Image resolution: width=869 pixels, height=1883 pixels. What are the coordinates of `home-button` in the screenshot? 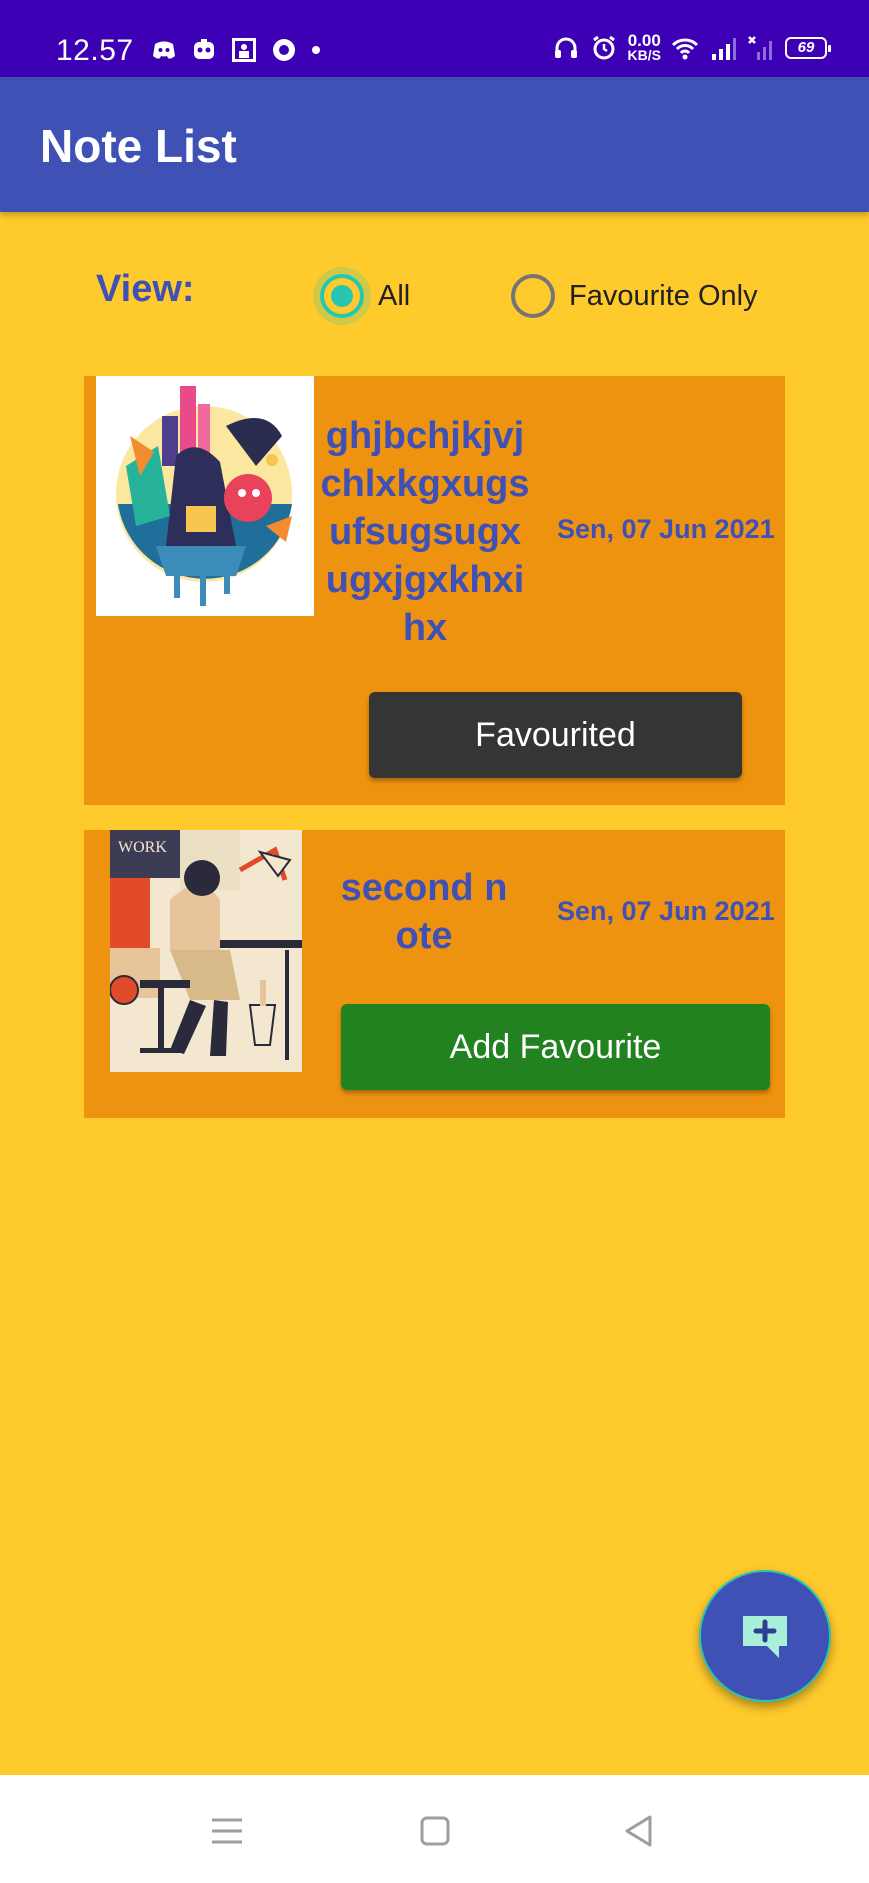 It's located at (435, 1831).